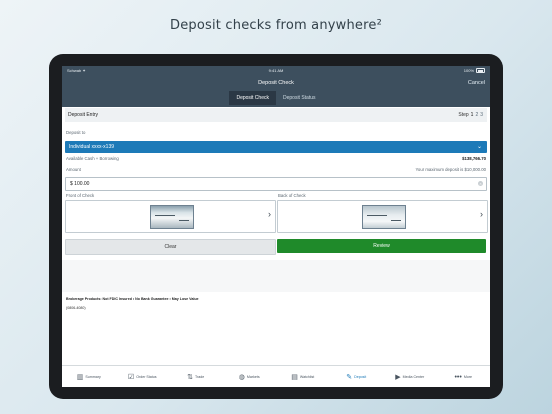 This screenshot has width=552, height=414. I want to click on available-cash-label: Available Cash + Borrowing, so click(92, 158).